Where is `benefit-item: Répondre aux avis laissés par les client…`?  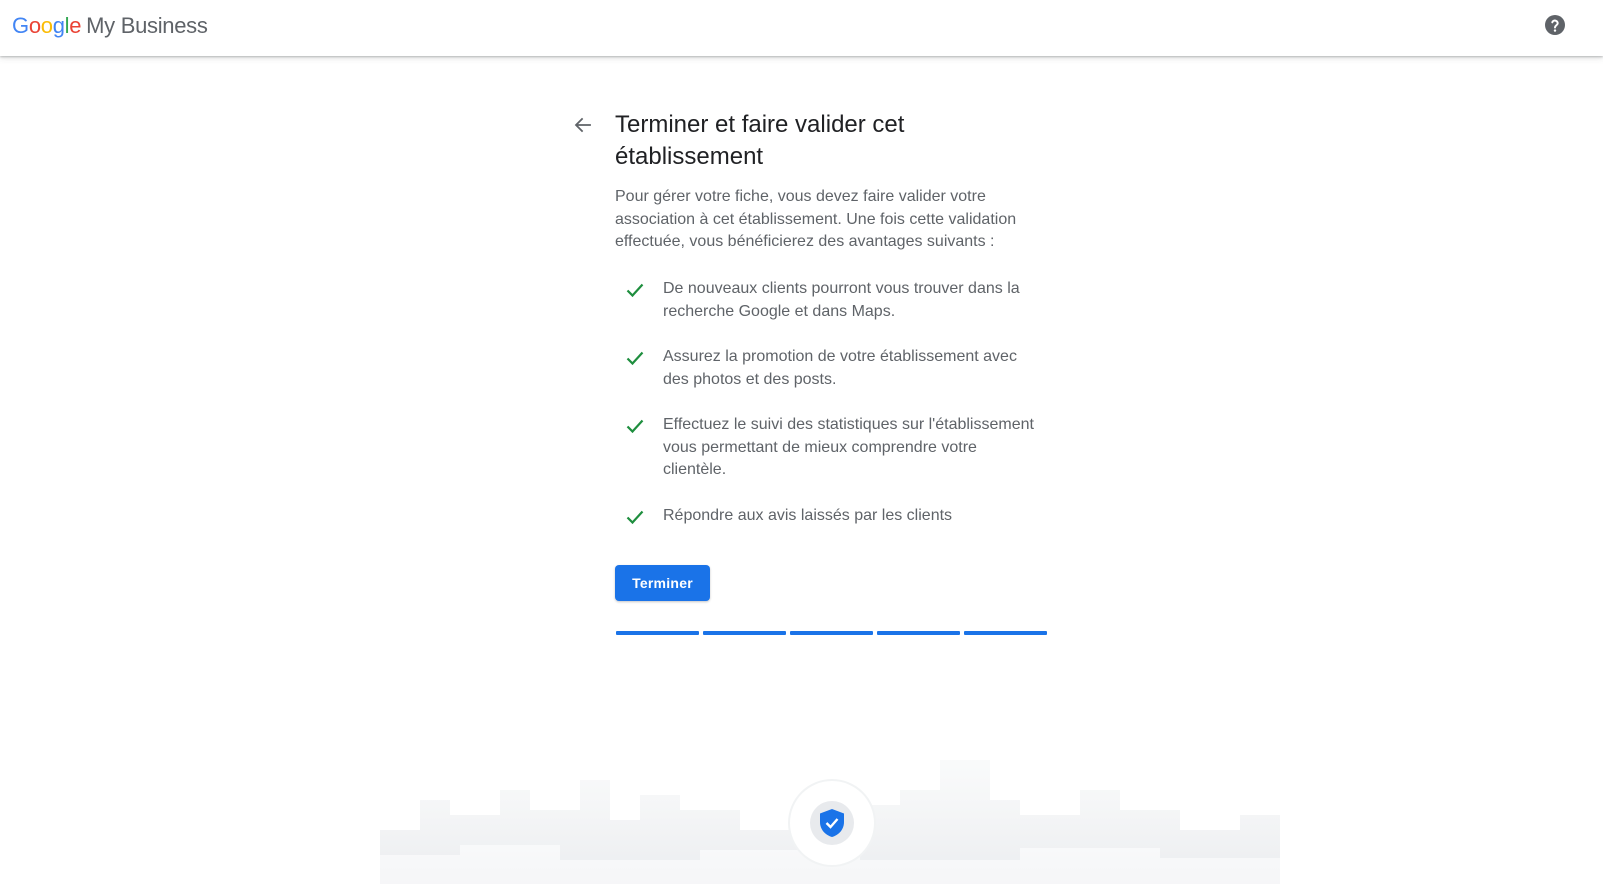 benefit-item: Répondre aux avis laissés par les client… is located at coordinates (829, 516).